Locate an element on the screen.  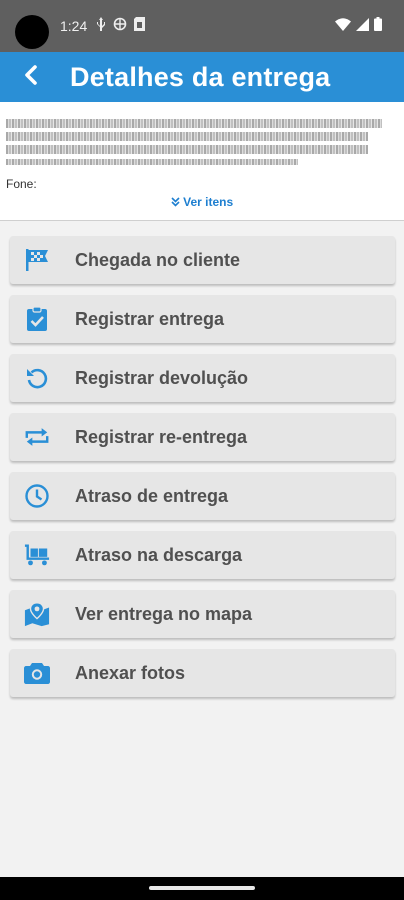
signal-icon is located at coordinates (362, 26).